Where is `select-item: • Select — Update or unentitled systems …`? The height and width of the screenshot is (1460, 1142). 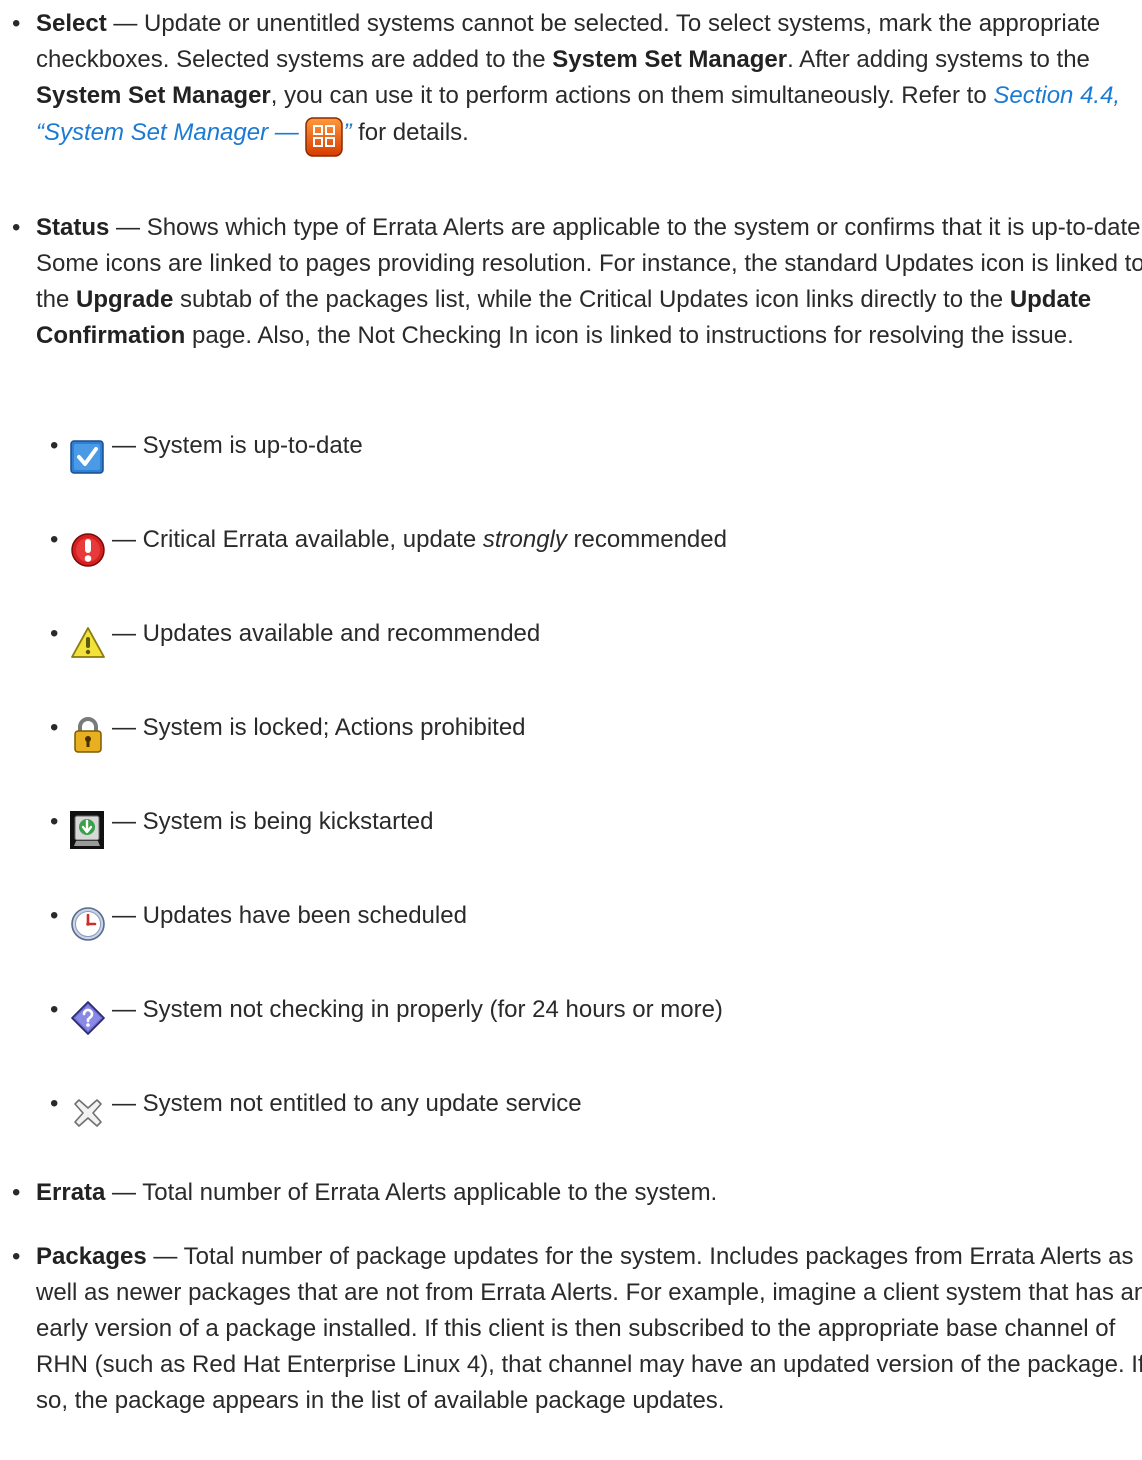
select-item: • Select — Update or unentitled systems … is located at coordinates (577, 82).